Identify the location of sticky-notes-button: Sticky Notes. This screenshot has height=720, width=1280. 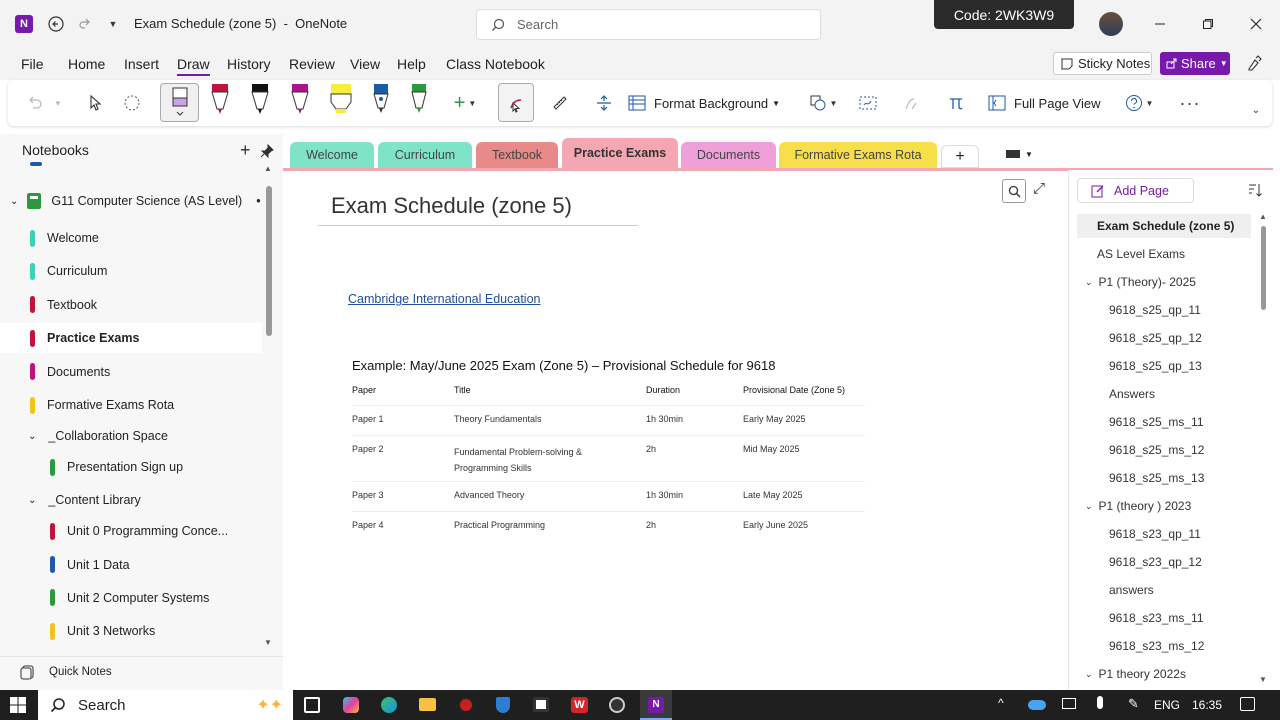
(1102, 63).